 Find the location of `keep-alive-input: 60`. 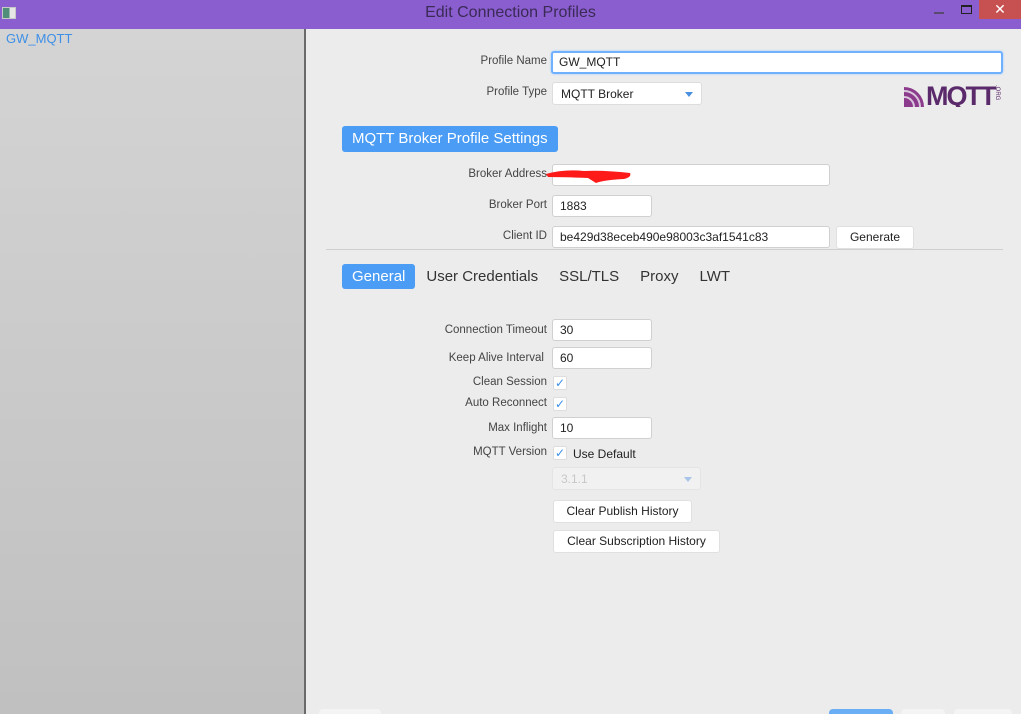

keep-alive-input: 60 is located at coordinates (602, 358).